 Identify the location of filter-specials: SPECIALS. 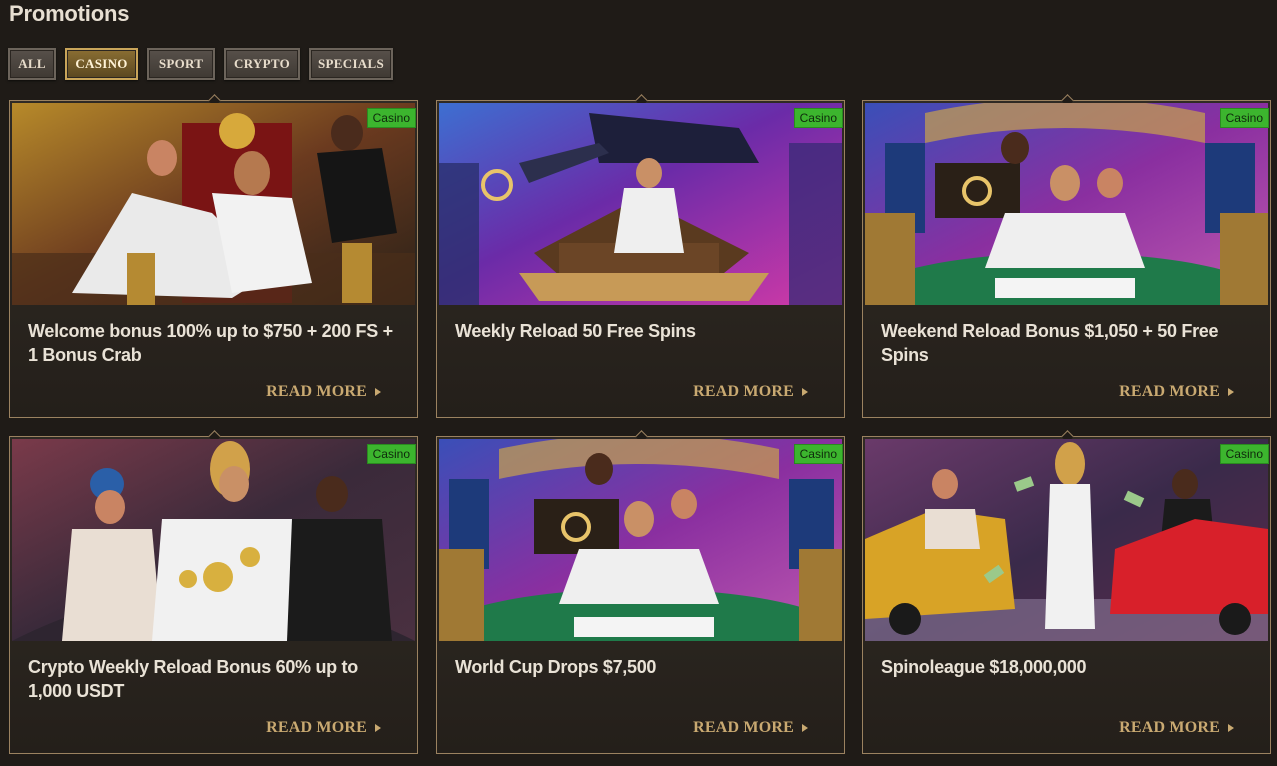
(351, 64).